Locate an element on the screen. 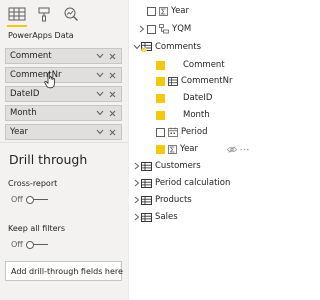 Image resolution: width=320 pixels, height=300 pixels. hidden-eye-icon is located at coordinates (232, 149).